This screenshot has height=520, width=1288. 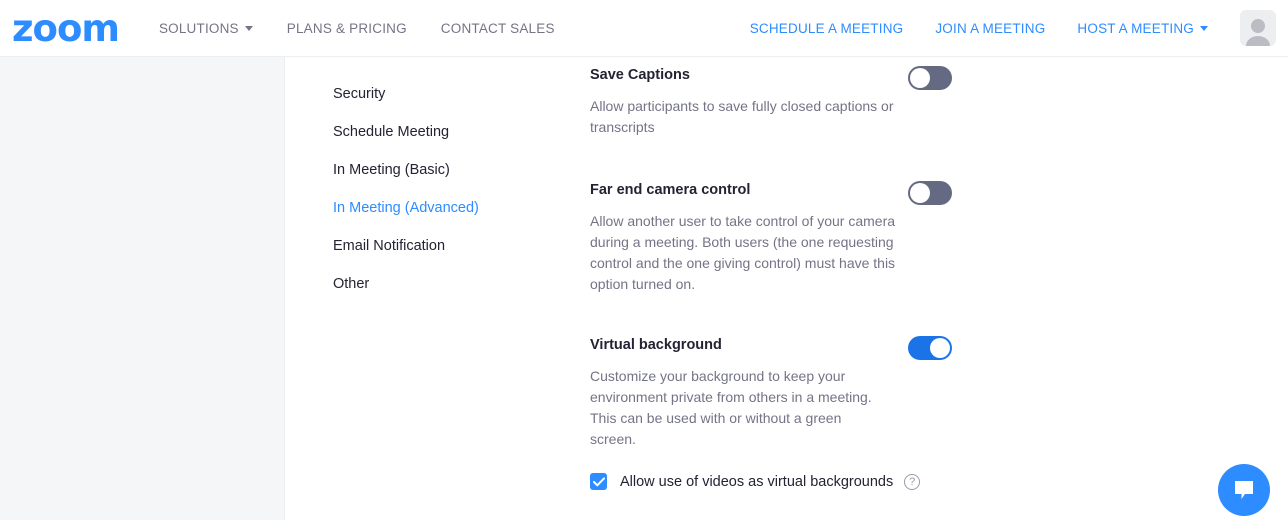 I want to click on nav-link-contact-sales: CONTACT SALES, so click(x=498, y=28).